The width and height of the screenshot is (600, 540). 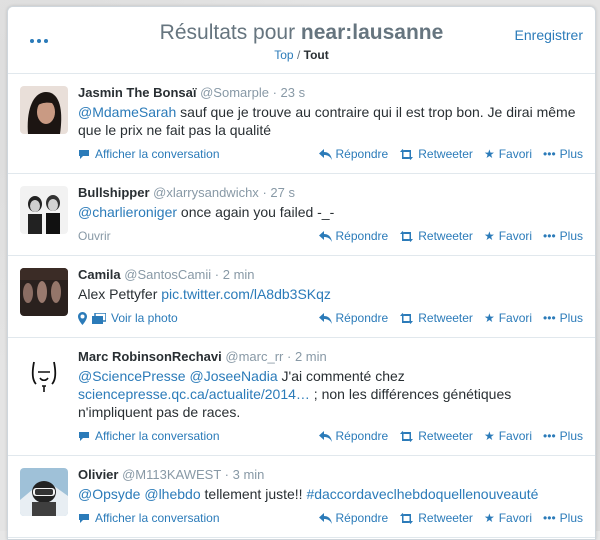 I want to click on view-photo-link: Voir la photo, so click(x=128, y=318).